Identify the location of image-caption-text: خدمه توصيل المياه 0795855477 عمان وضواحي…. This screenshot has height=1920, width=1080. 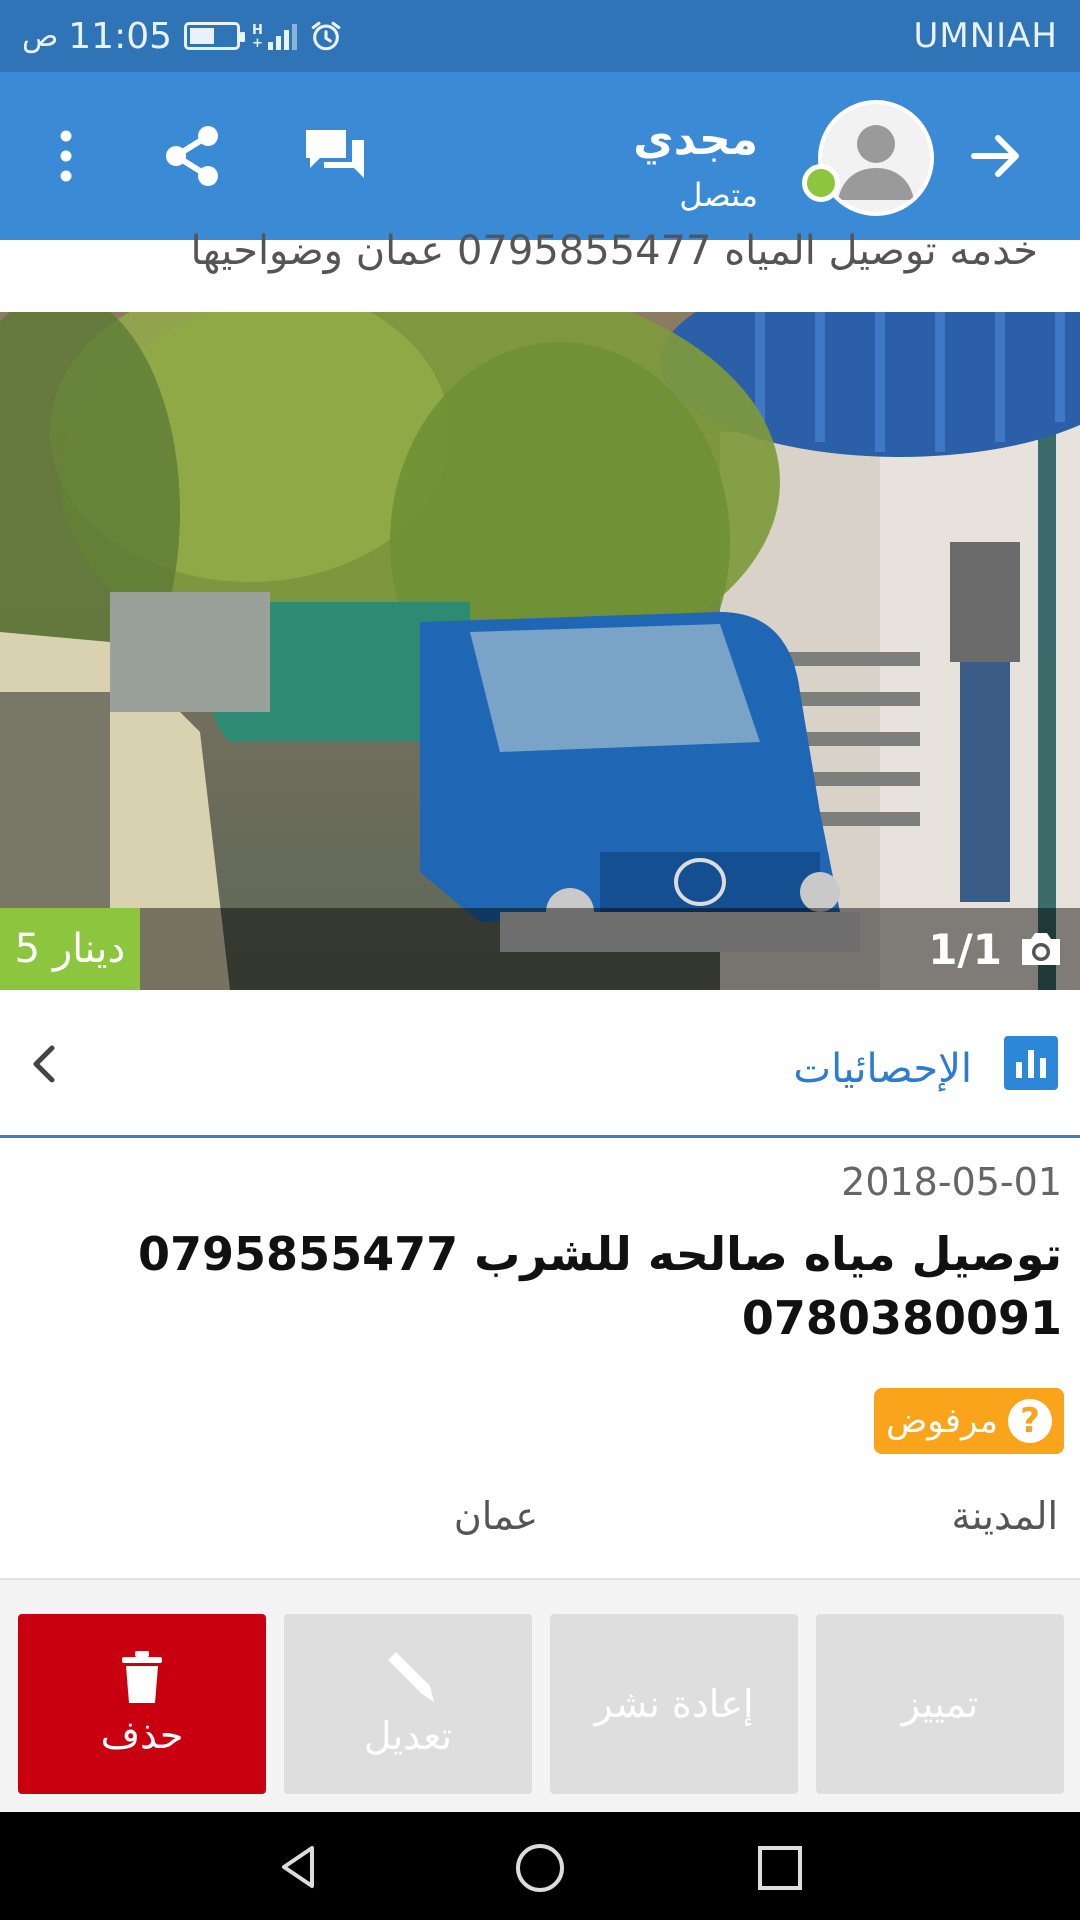
(614, 251).